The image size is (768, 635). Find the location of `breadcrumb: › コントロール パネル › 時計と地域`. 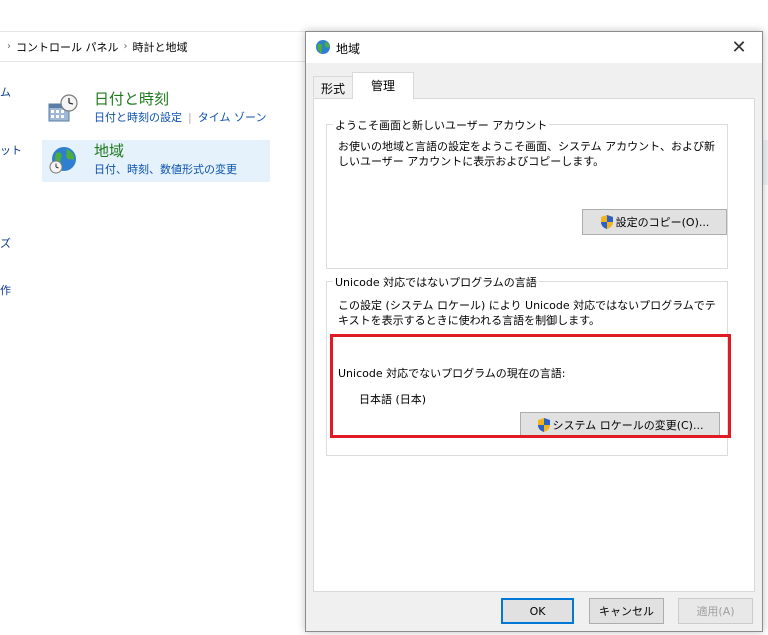

breadcrumb: › コントロール パネル › 時計と地域 is located at coordinates (155, 46).